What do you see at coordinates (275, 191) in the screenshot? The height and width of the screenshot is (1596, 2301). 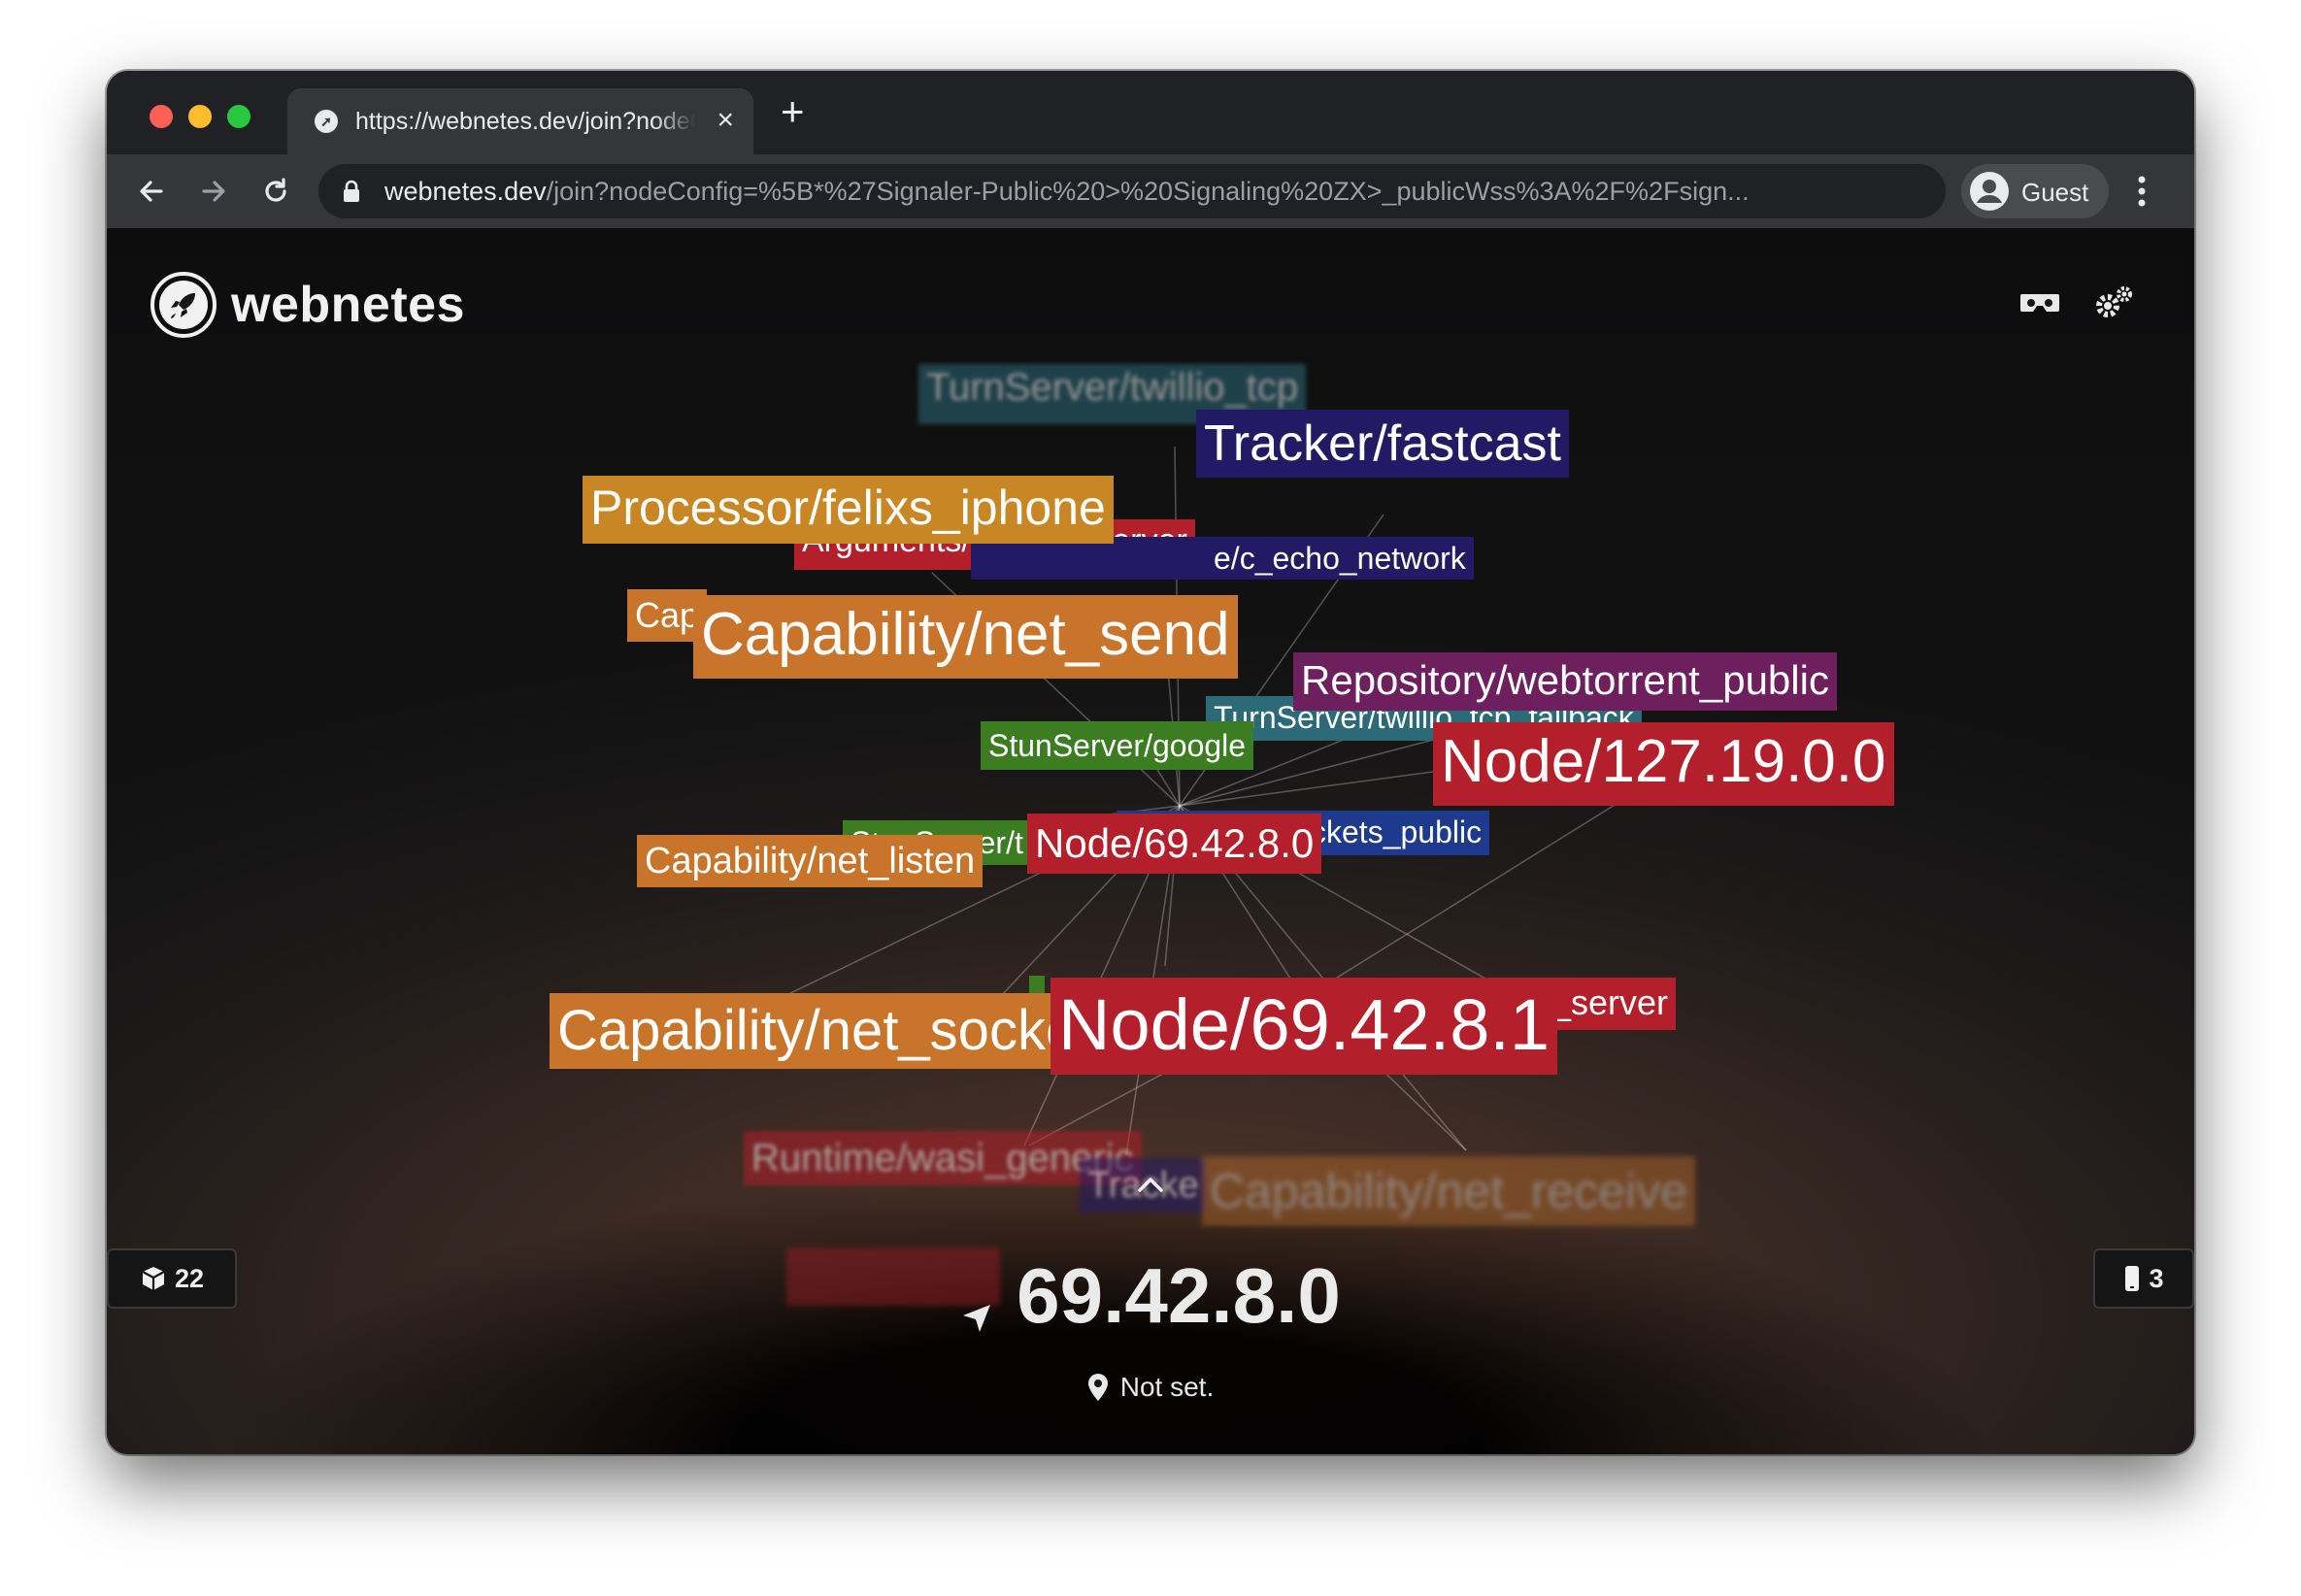 I see `reload-icon` at bounding box center [275, 191].